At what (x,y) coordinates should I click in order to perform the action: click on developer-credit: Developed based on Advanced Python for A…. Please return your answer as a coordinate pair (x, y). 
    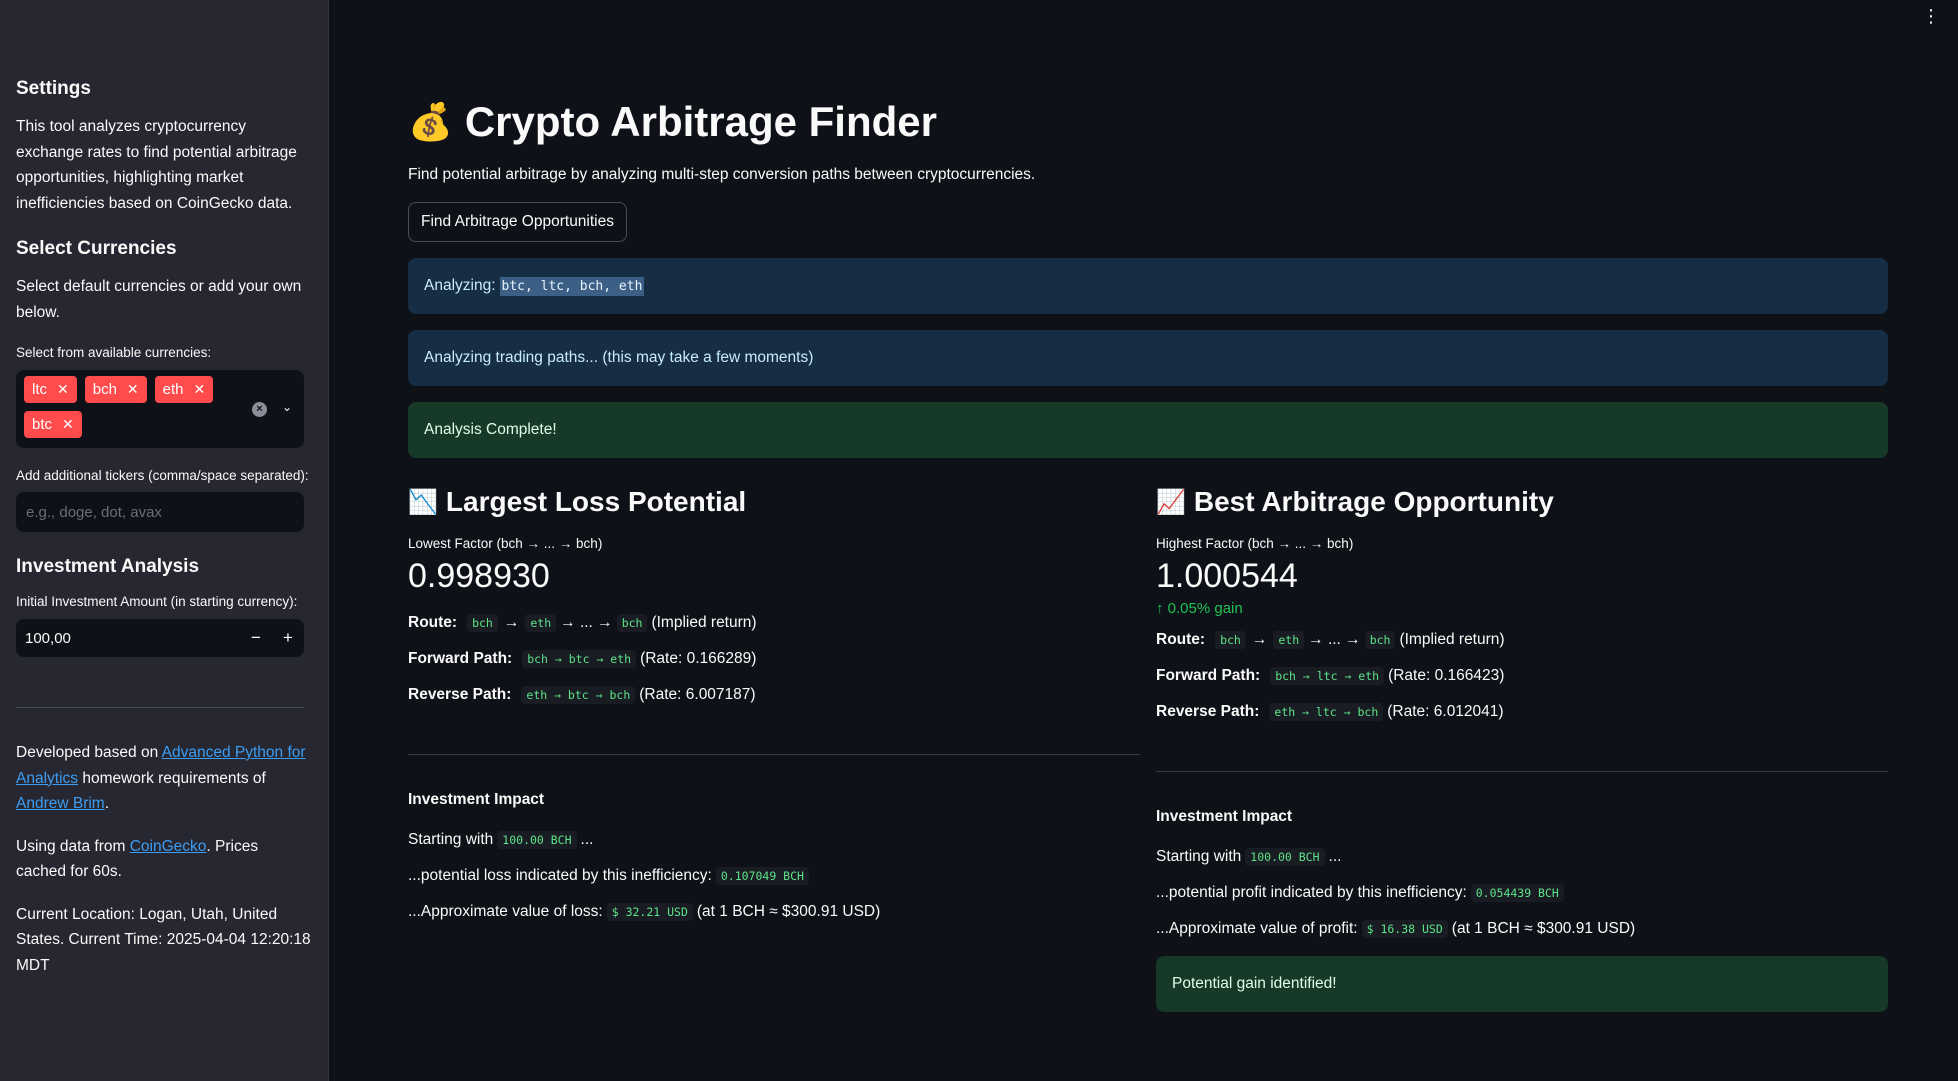
    Looking at the image, I should click on (164, 778).